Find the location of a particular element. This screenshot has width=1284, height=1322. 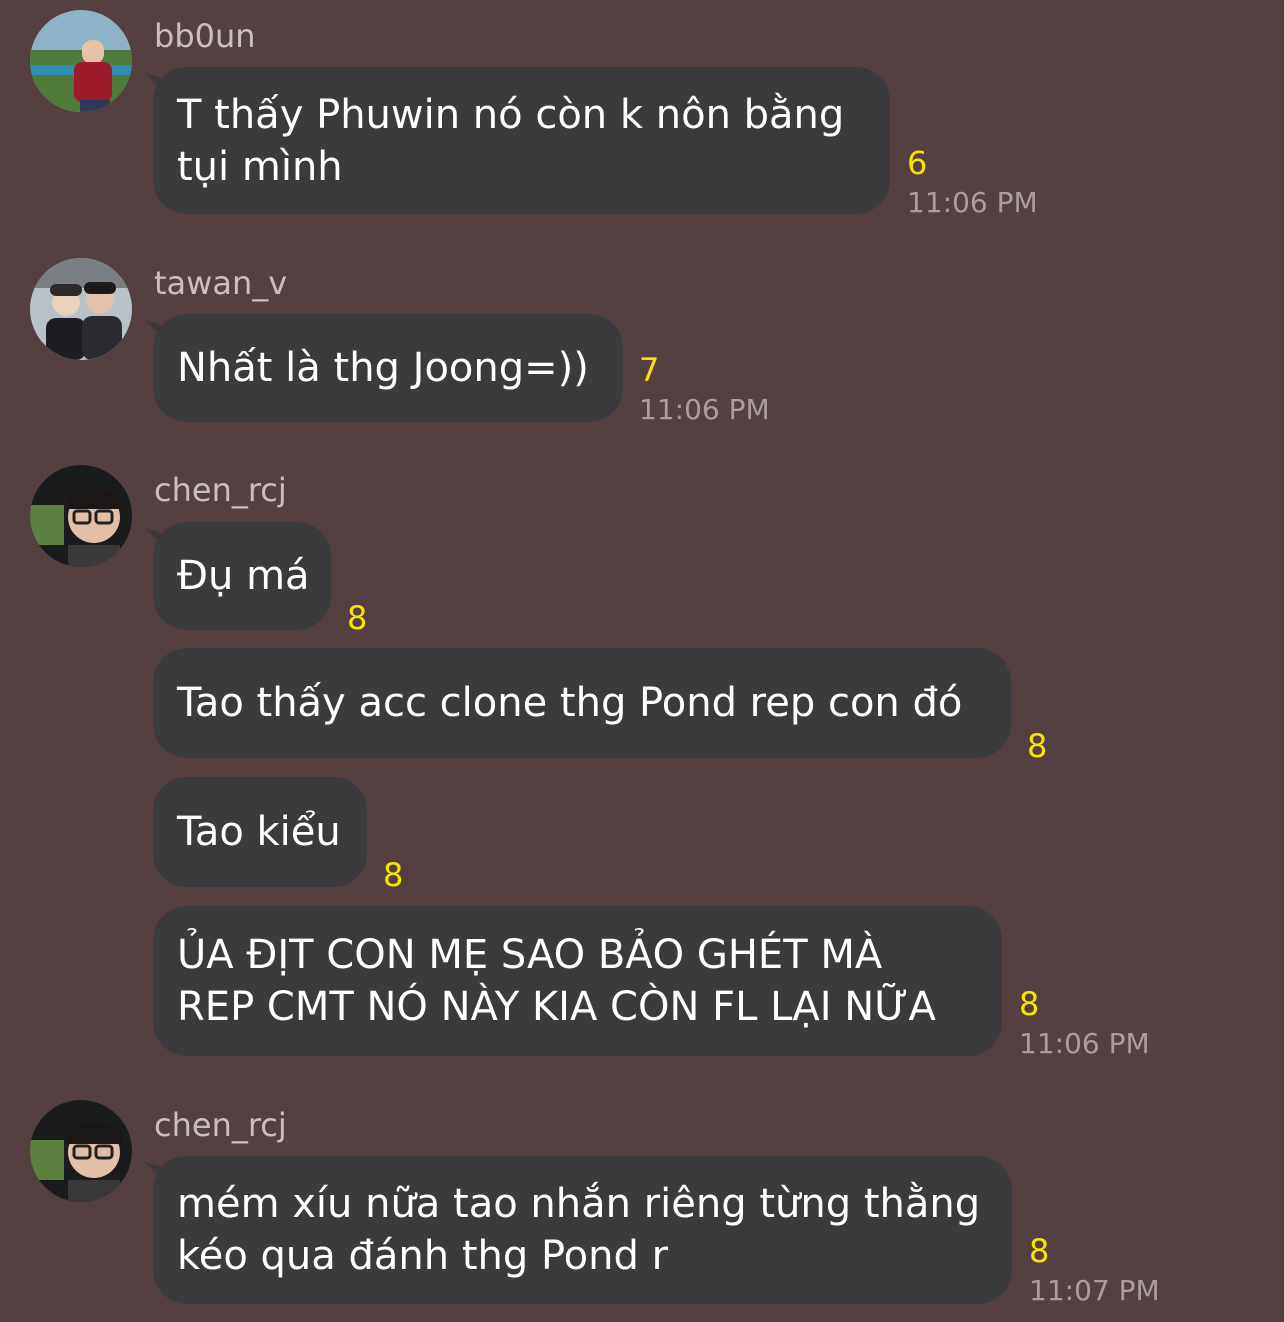

message-time: 11:07 PM is located at coordinates (1094, 1290).